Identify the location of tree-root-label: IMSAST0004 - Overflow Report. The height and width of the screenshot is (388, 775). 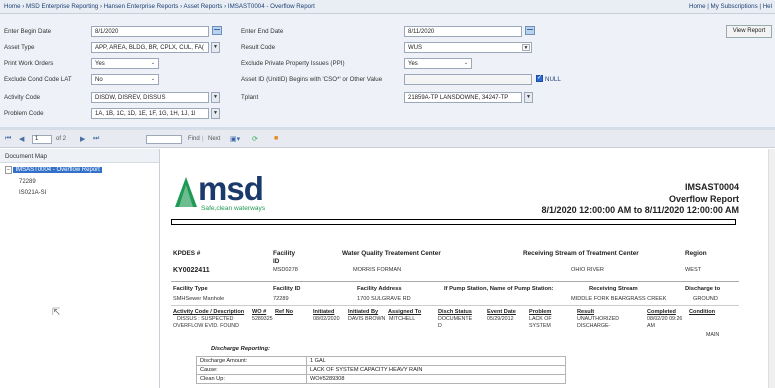
(57, 170).